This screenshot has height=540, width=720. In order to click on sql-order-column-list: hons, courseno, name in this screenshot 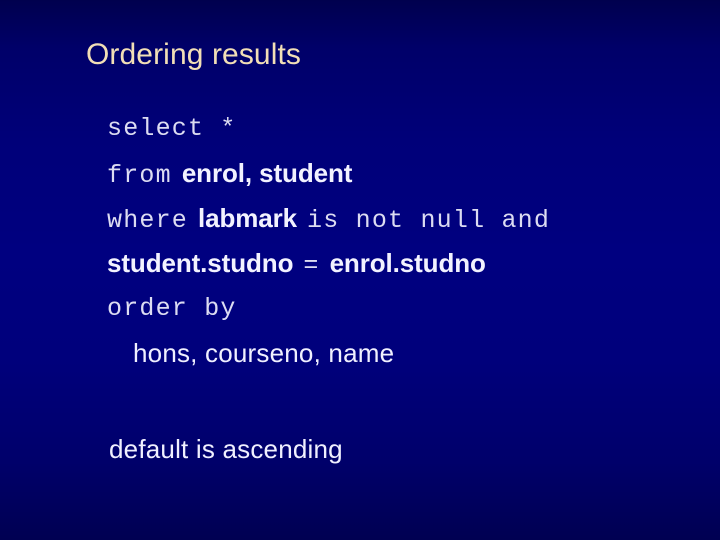, I will do `click(264, 353)`.